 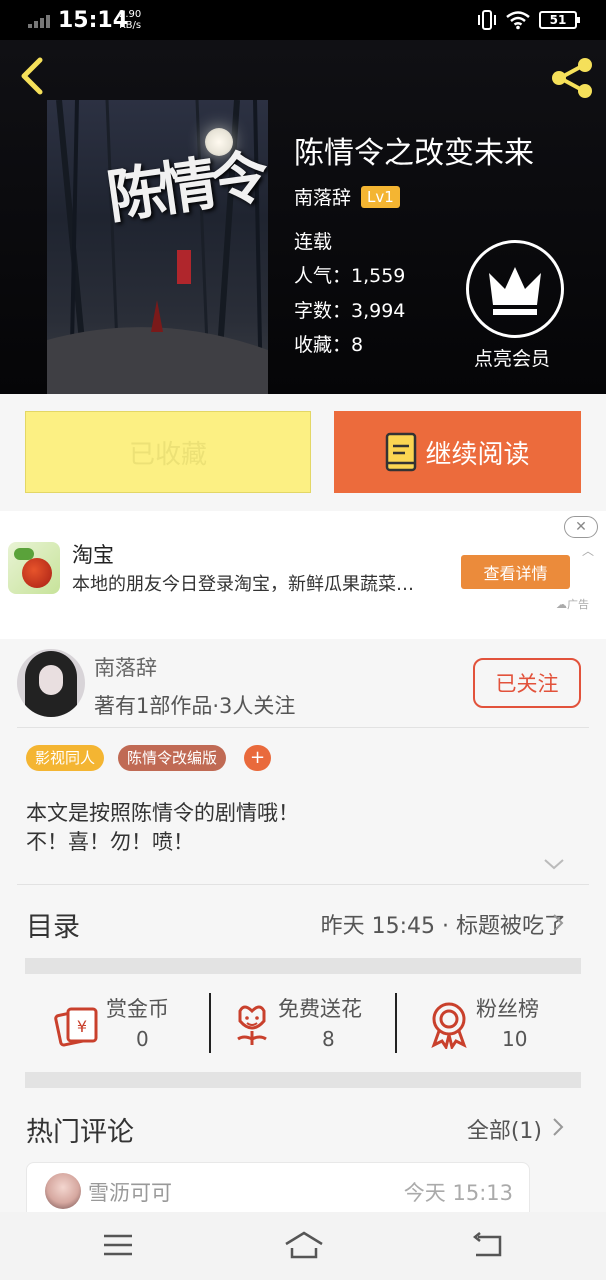 I want to click on book-cover: 陈情令, so click(x=157, y=247).